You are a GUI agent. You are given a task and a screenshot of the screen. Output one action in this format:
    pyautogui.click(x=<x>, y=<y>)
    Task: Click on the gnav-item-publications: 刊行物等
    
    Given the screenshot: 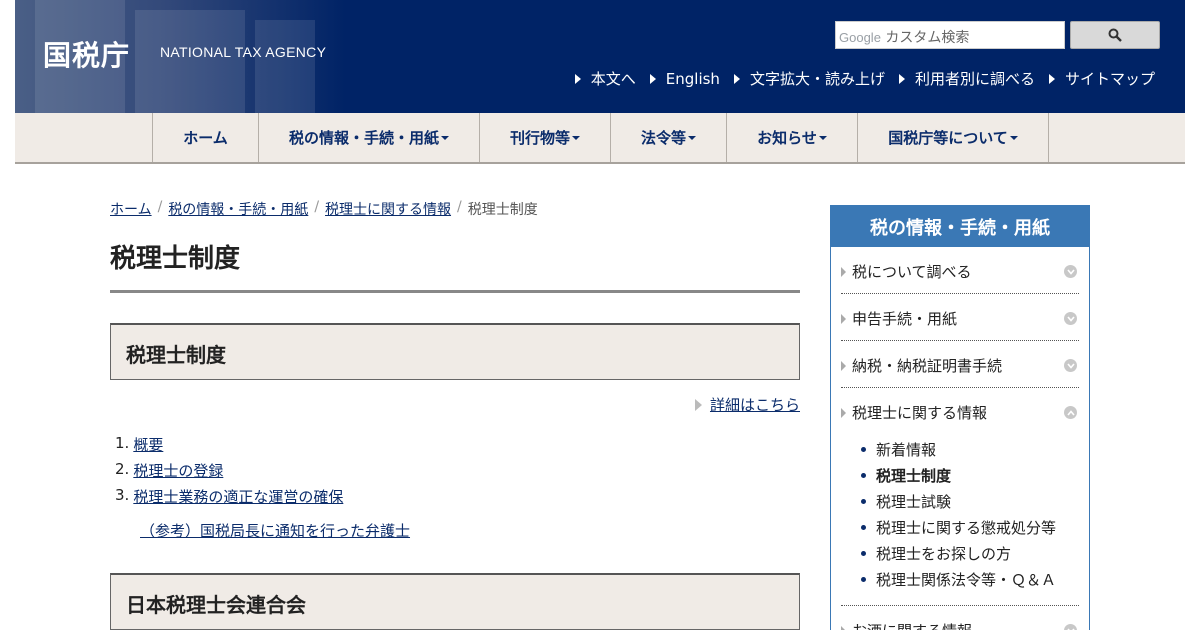 What is the action you would take?
    pyautogui.click(x=545, y=137)
    